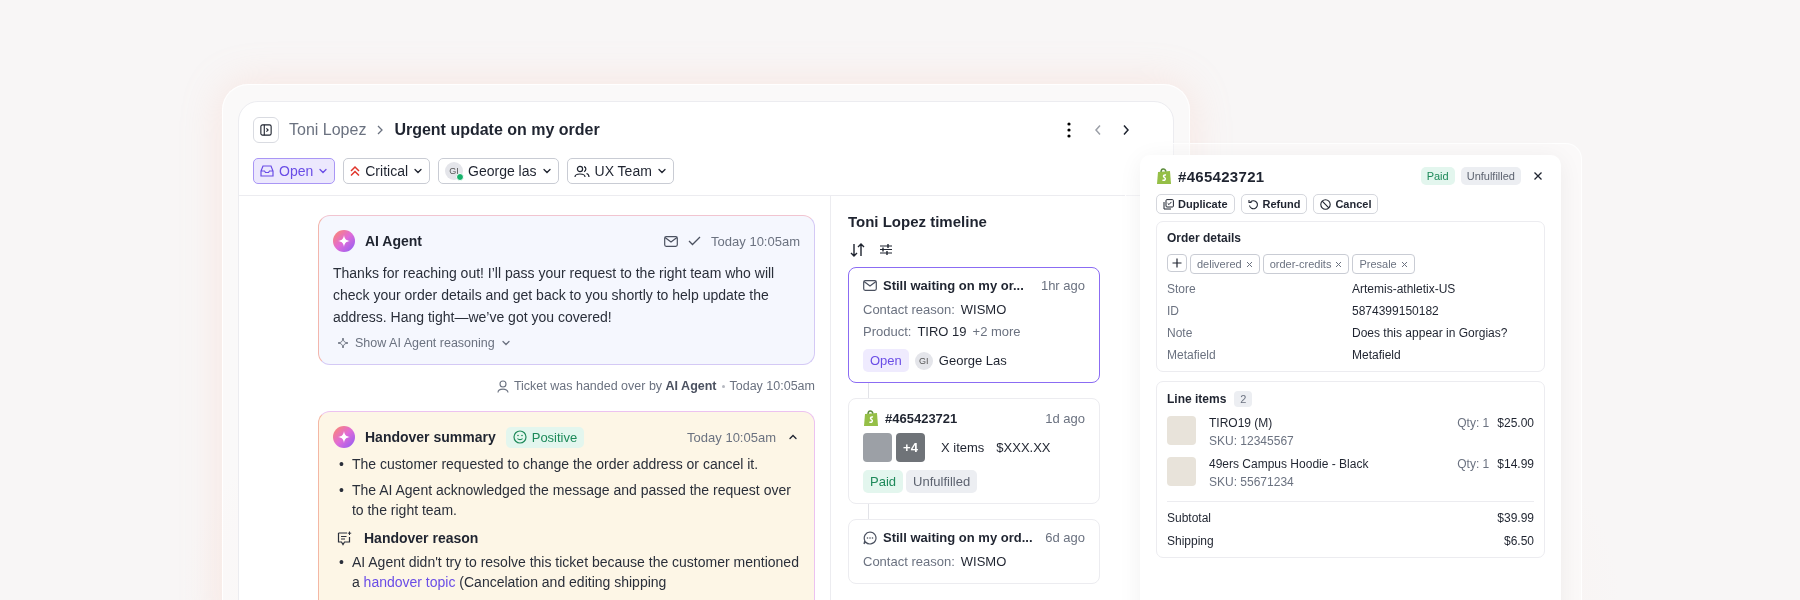 The height and width of the screenshot is (600, 1800). What do you see at coordinates (871, 418) in the screenshot?
I see `shopping-bag-icon` at bounding box center [871, 418].